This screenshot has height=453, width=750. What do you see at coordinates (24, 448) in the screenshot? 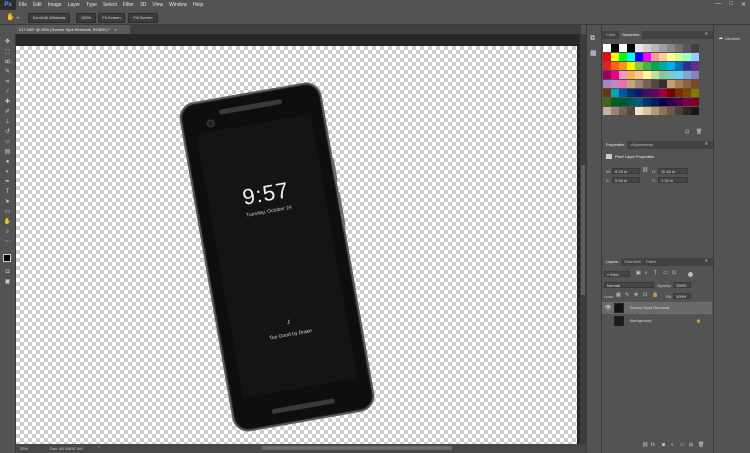
I see `zoom-level: 25%` at bounding box center [24, 448].